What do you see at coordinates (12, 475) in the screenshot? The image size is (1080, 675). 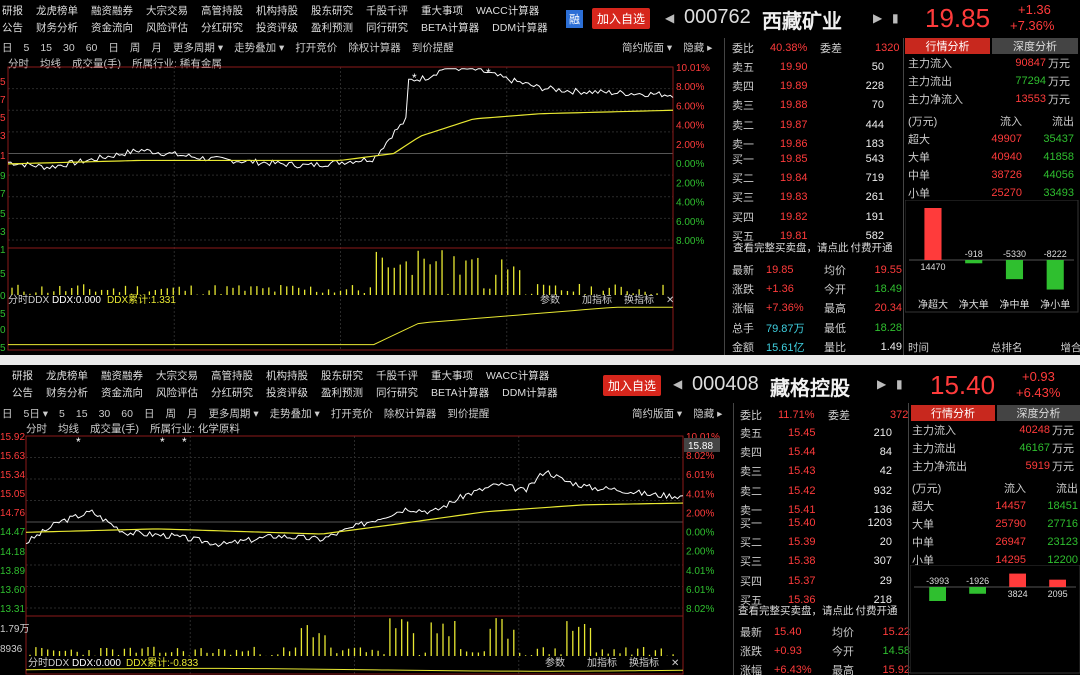 I see `left-axis-label: 15.34` at bounding box center [12, 475].